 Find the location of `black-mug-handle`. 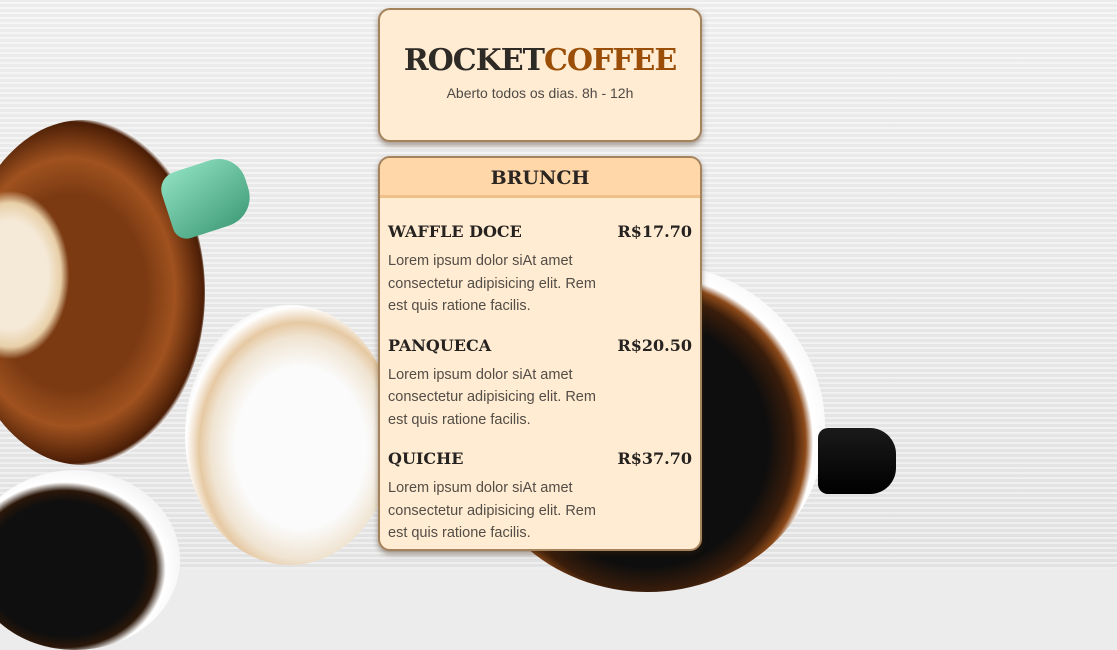

black-mug-handle is located at coordinates (857, 461).